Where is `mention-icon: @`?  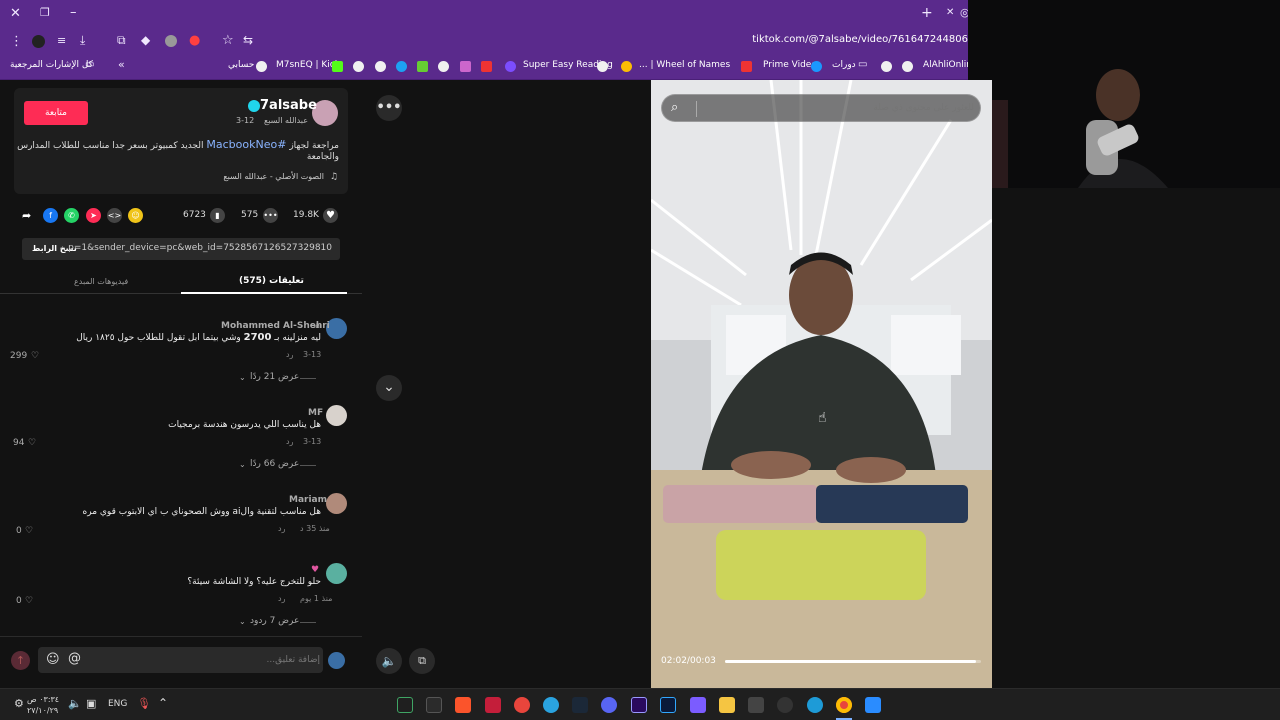 mention-icon: @ is located at coordinates (74, 658).